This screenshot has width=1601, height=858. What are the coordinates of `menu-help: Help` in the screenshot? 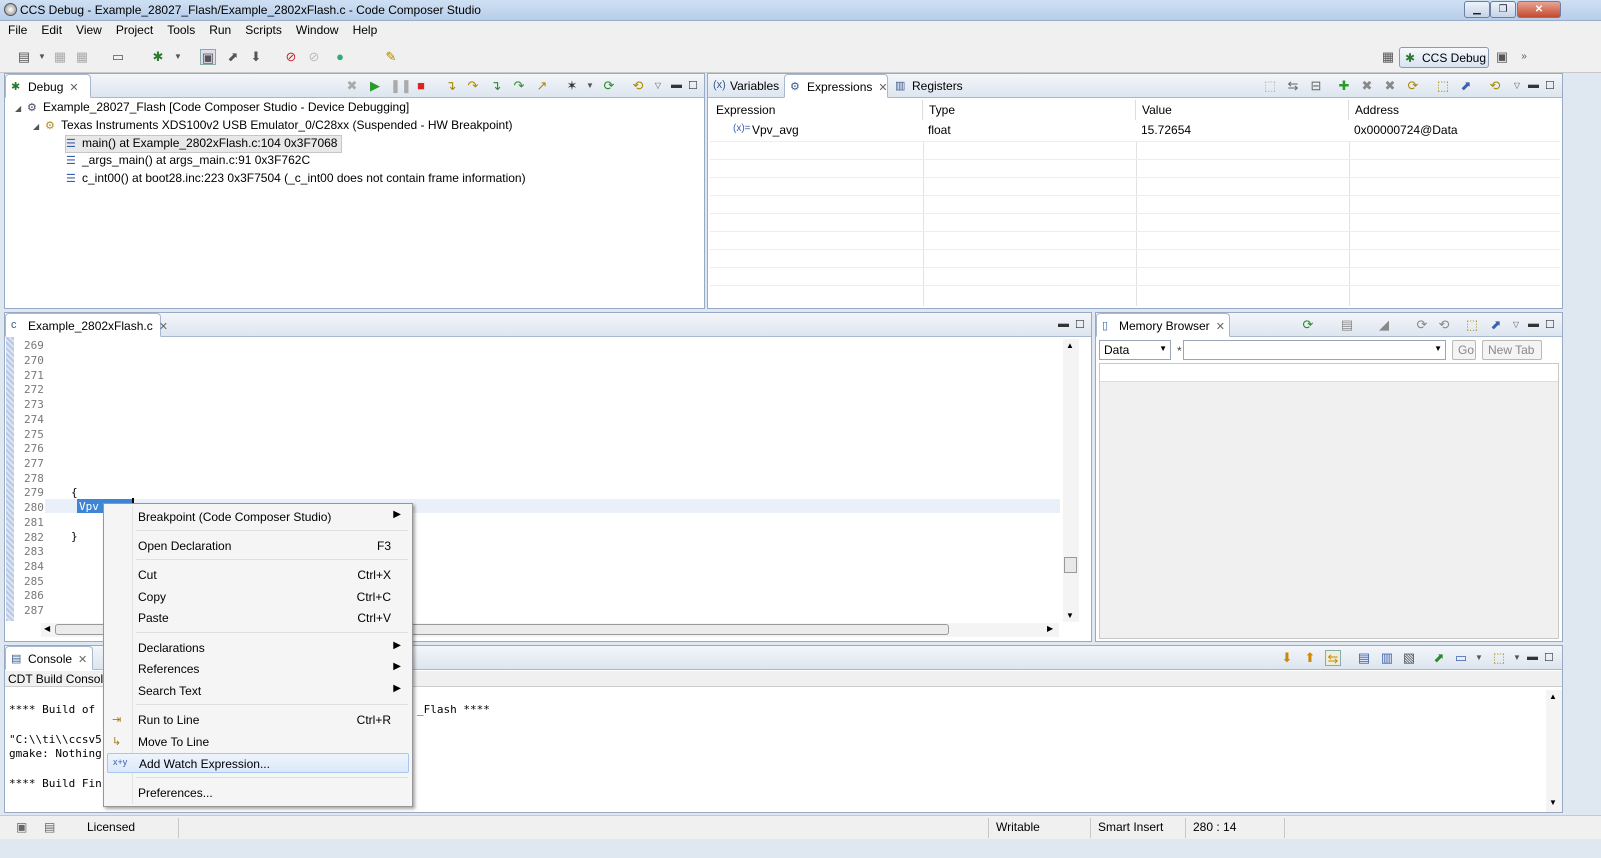 It's located at (364, 29).